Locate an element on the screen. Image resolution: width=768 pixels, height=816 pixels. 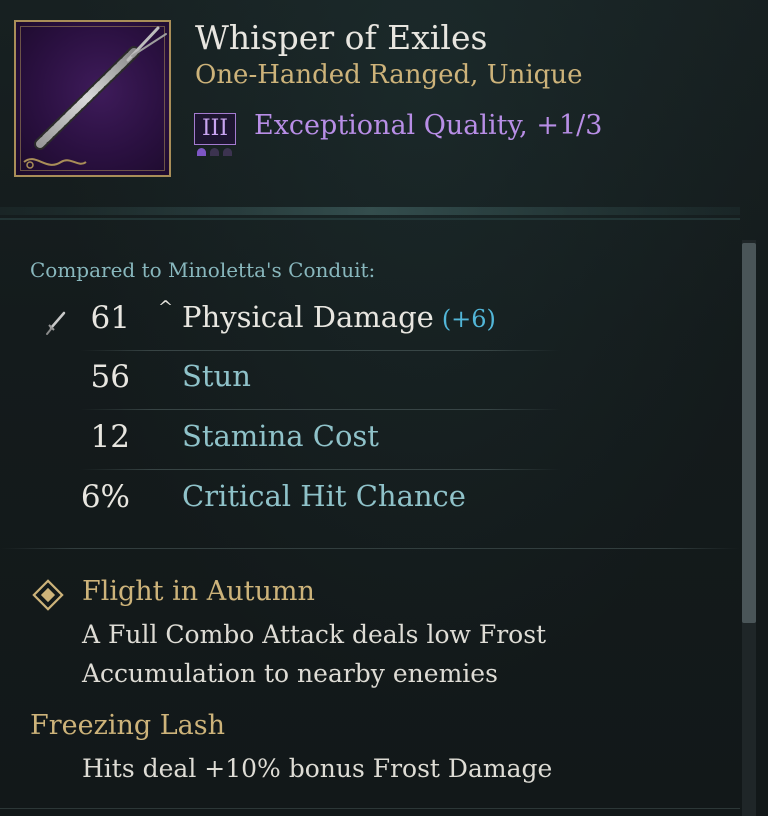
stat-row-stun: 56 Stun is located at coordinates (370, 381).